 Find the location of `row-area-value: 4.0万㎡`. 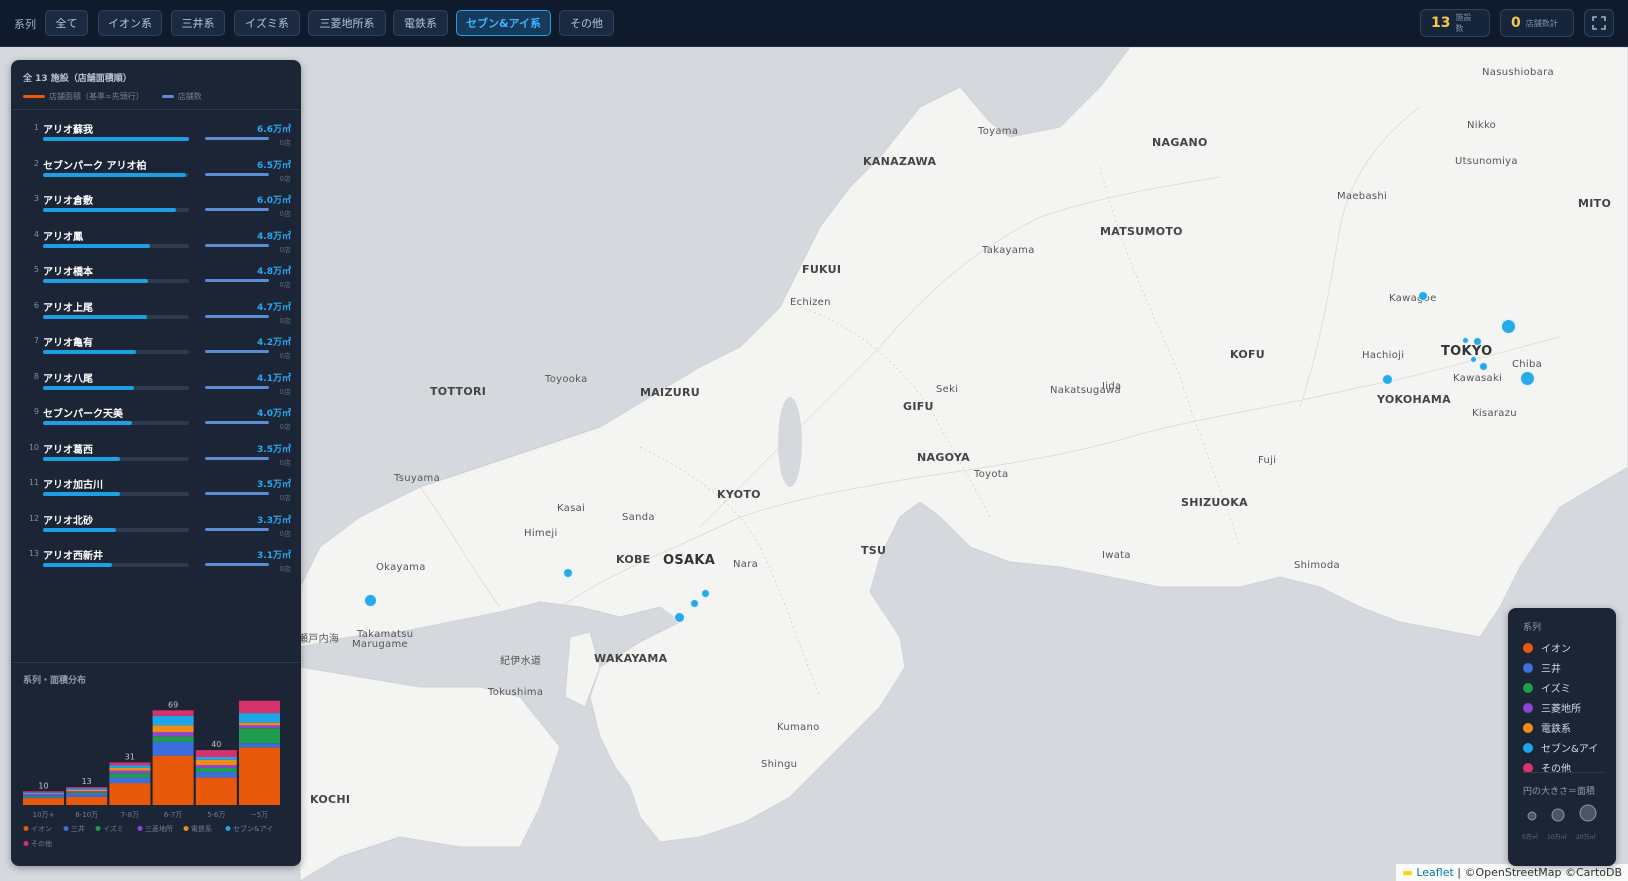

row-area-value: 4.0万㎡ is located at coordinates (274, 414).